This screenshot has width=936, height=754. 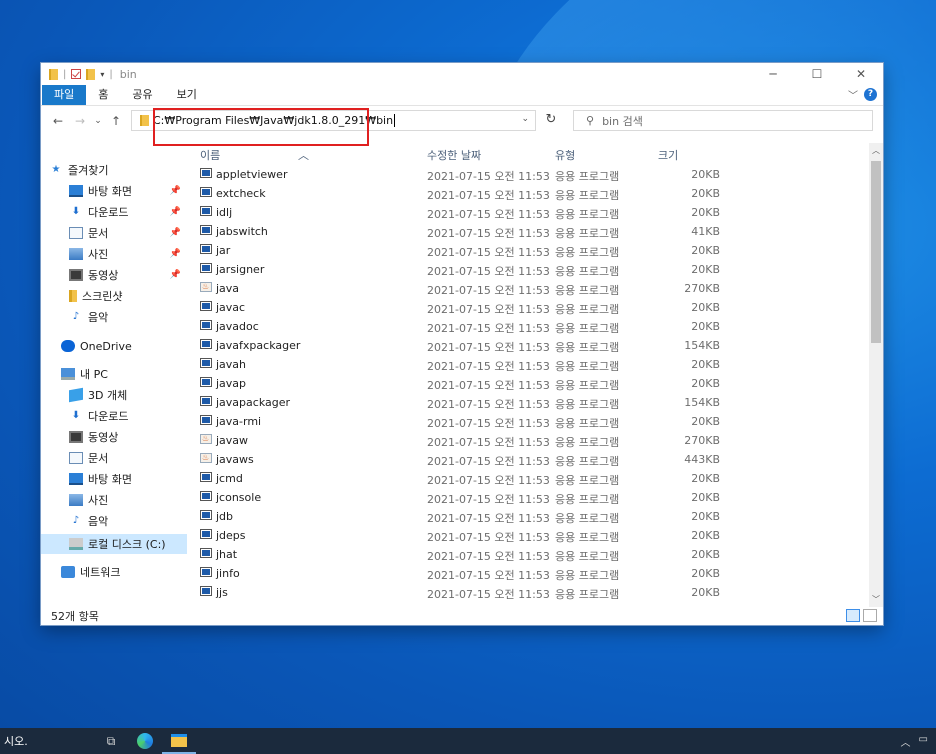 I want to click on column-name: 이름, so click(x=210, y=155).